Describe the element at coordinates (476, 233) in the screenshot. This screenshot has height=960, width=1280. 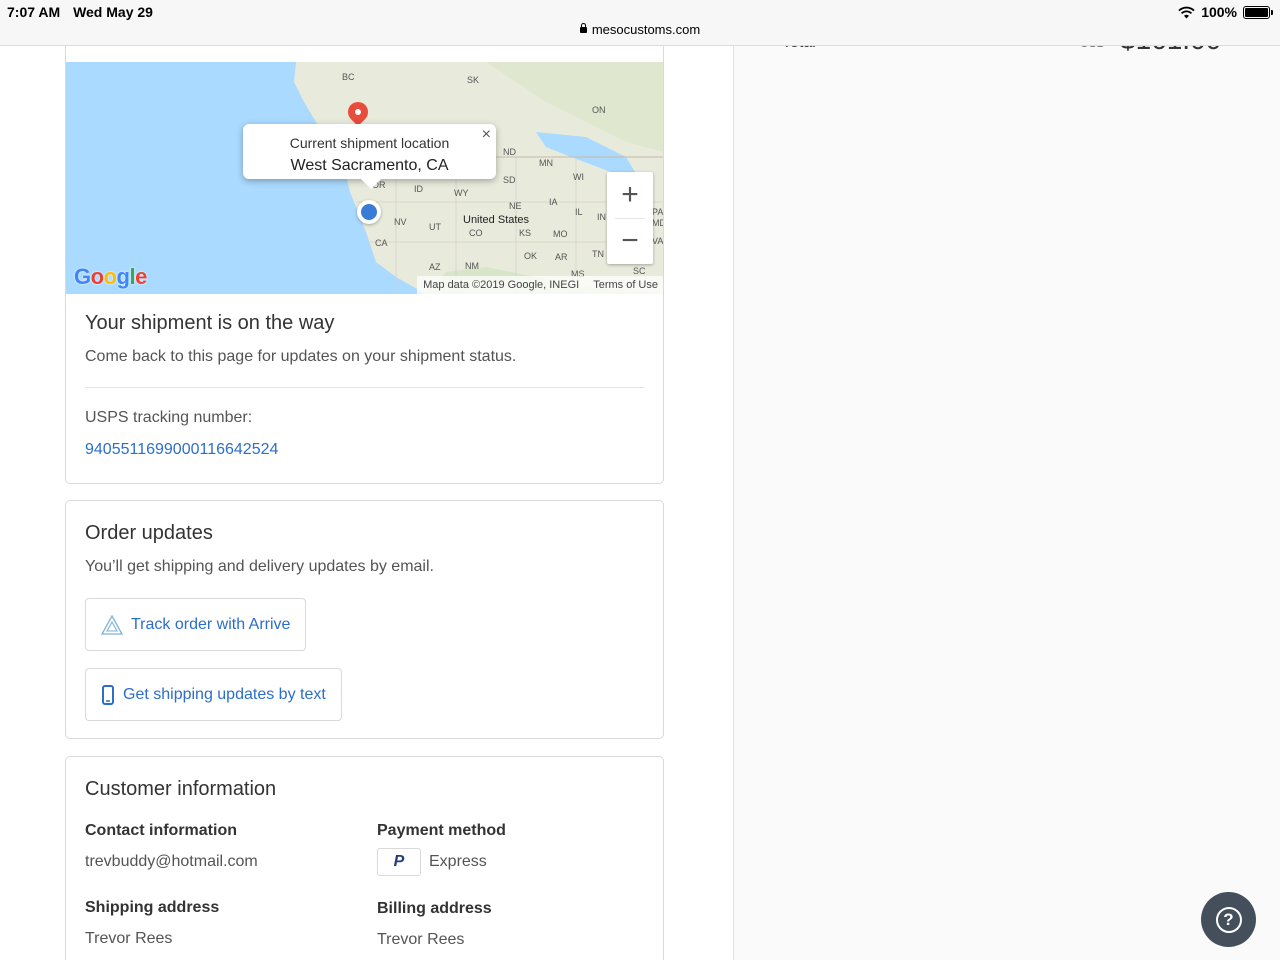
I see `map-state-label: CO` at that location.